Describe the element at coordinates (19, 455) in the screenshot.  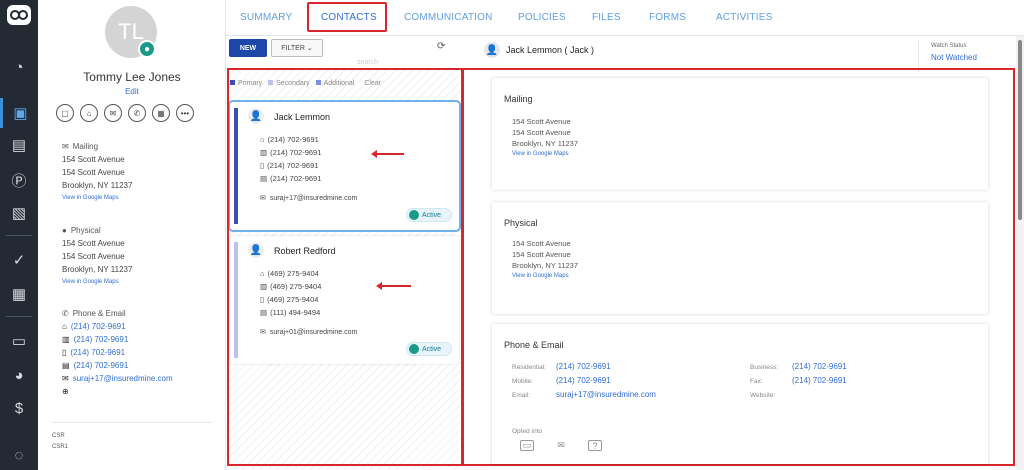
I see `feed-icon: ◌` at that location.